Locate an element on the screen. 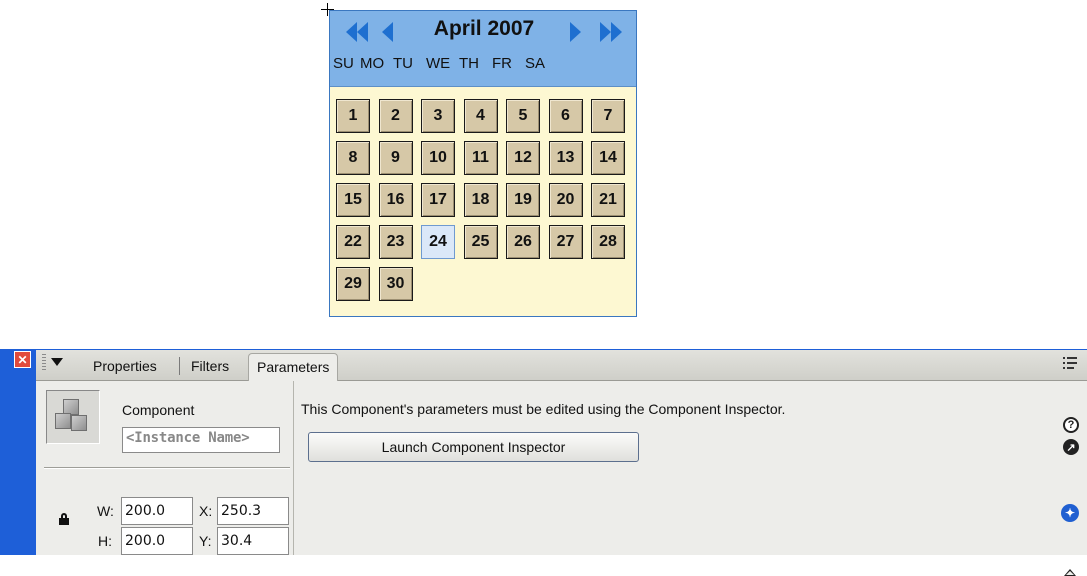 The height and width of the screenshot is (576, 1087). collapse-arrow-icon is located at coordinates (57, 362).